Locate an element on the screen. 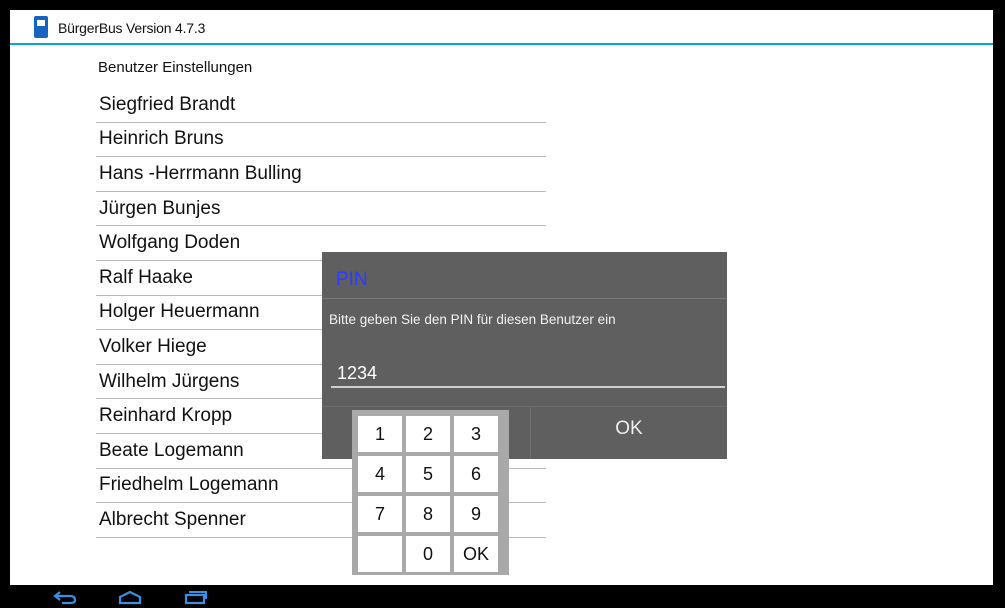  app-bus-icon is located at coordinates (41, 27).